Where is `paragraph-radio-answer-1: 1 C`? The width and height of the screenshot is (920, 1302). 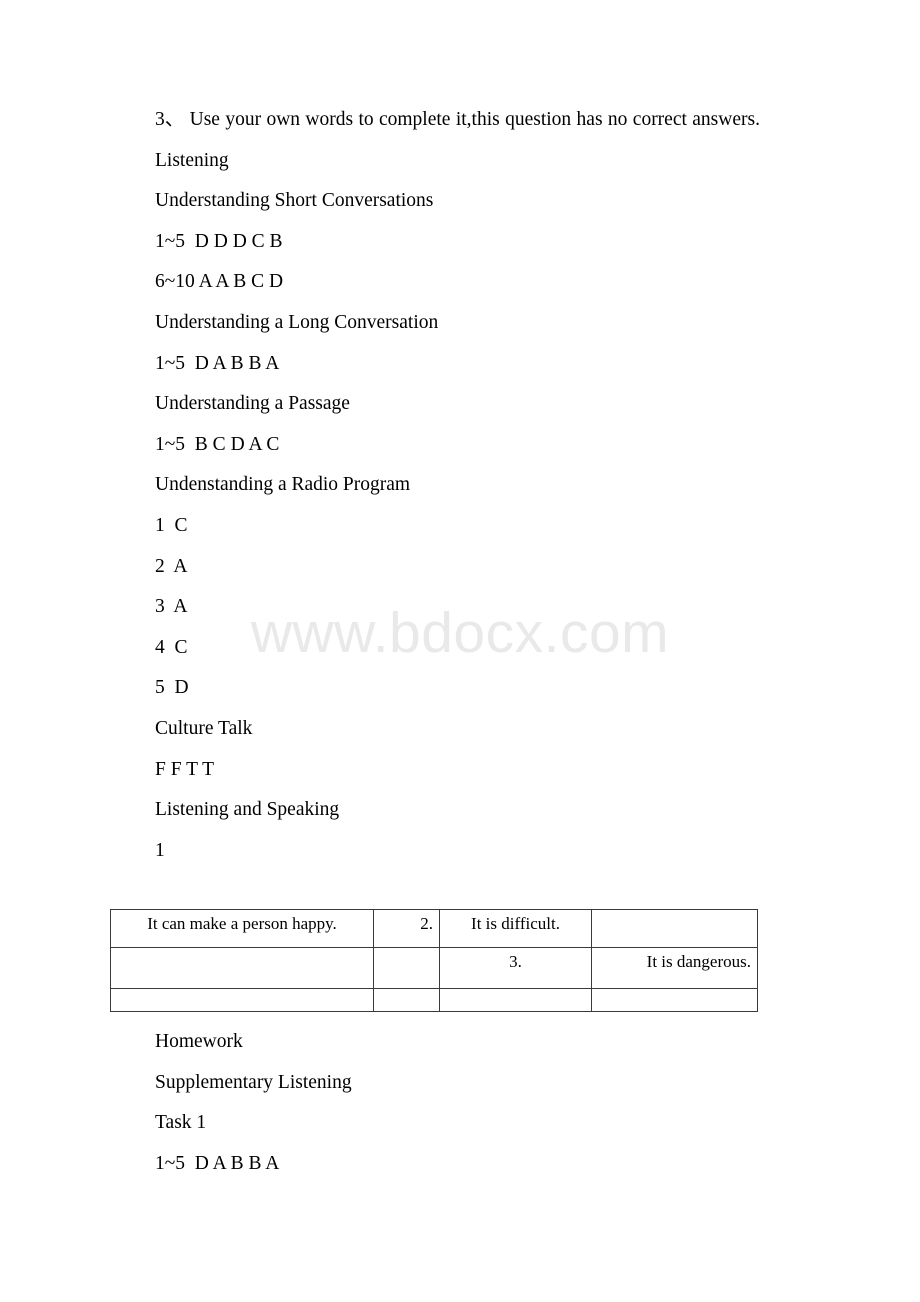
paragraph-radio-answer-1: 1 C is located at coordinates (171, 525).